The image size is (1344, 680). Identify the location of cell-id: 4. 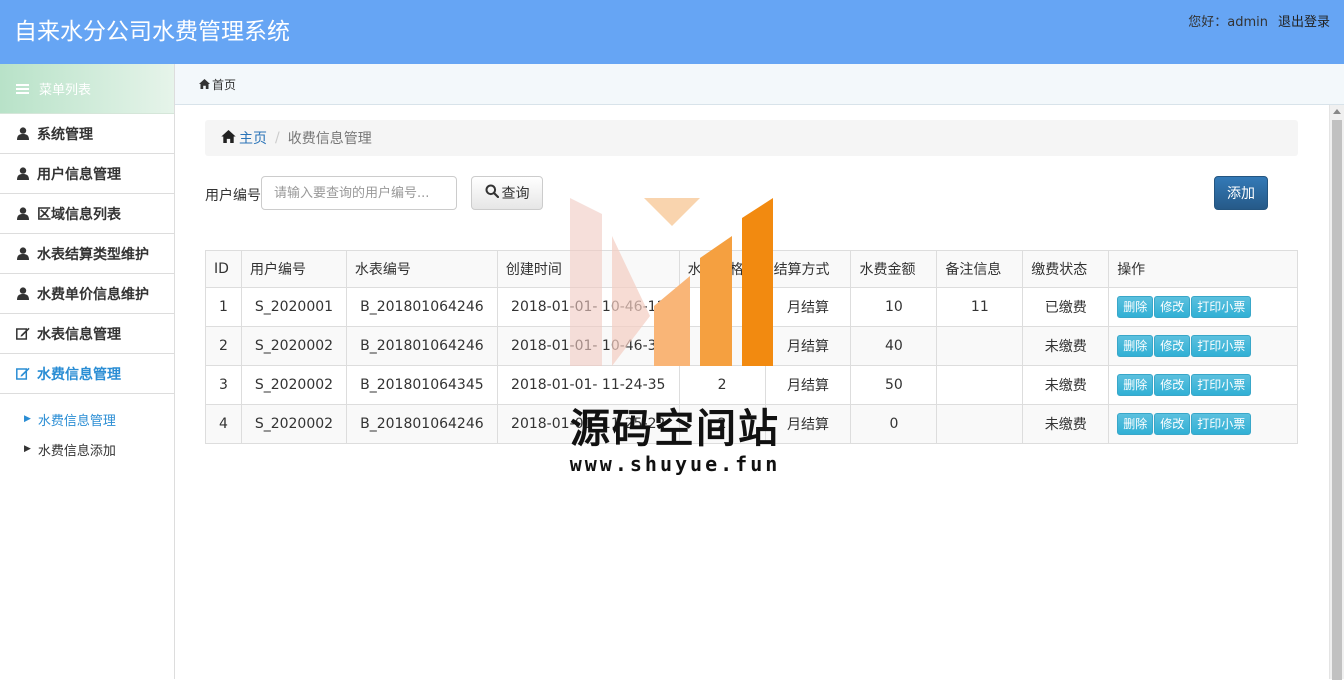
(223, 424).